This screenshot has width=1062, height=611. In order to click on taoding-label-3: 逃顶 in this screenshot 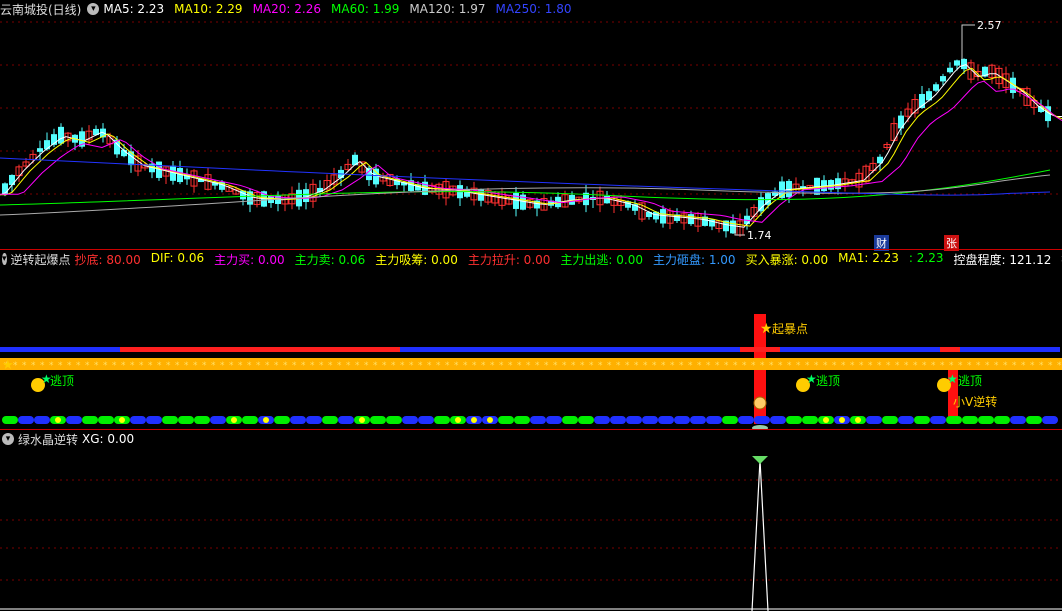, I will do `click(970, 381)`.